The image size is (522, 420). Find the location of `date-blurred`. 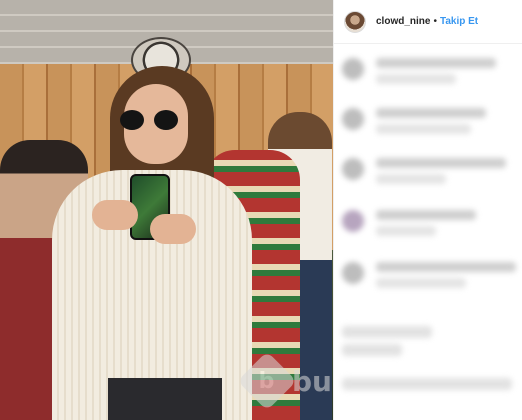

date-blurred is located at coordinates (372, 350).